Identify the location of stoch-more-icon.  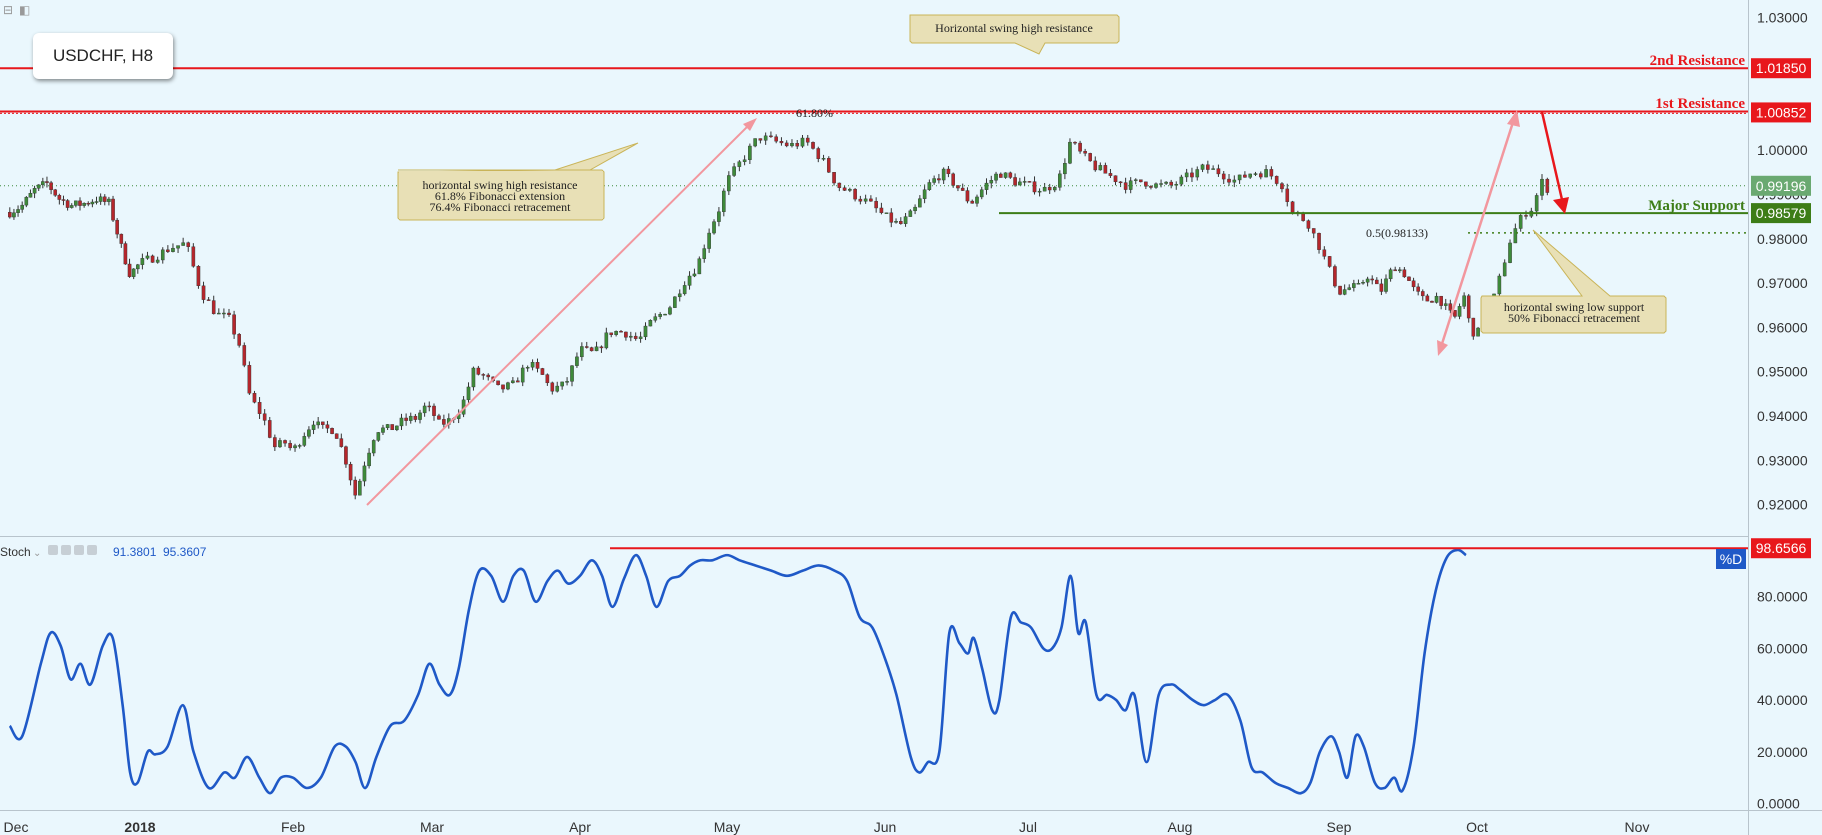
(92, 550).